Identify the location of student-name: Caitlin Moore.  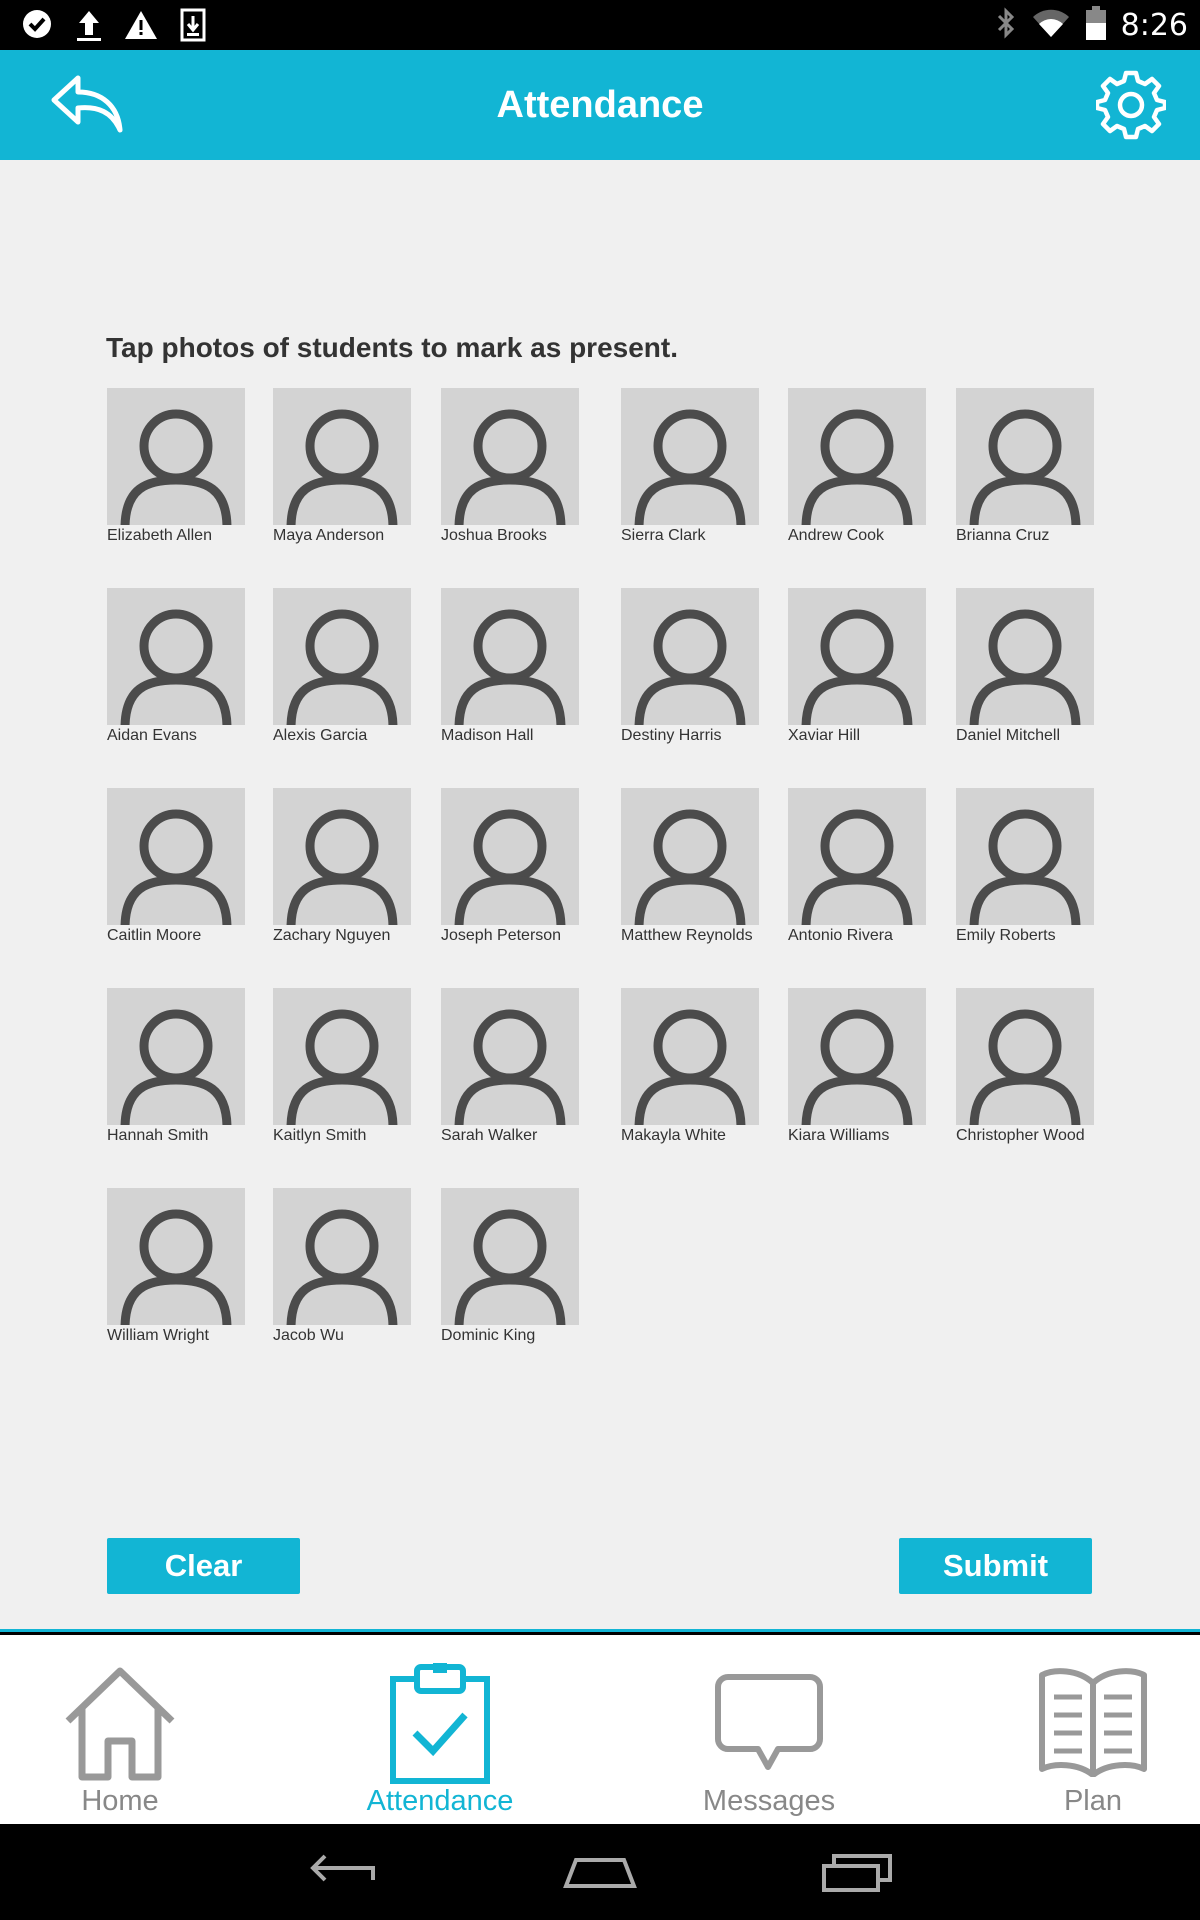
(154, 935).